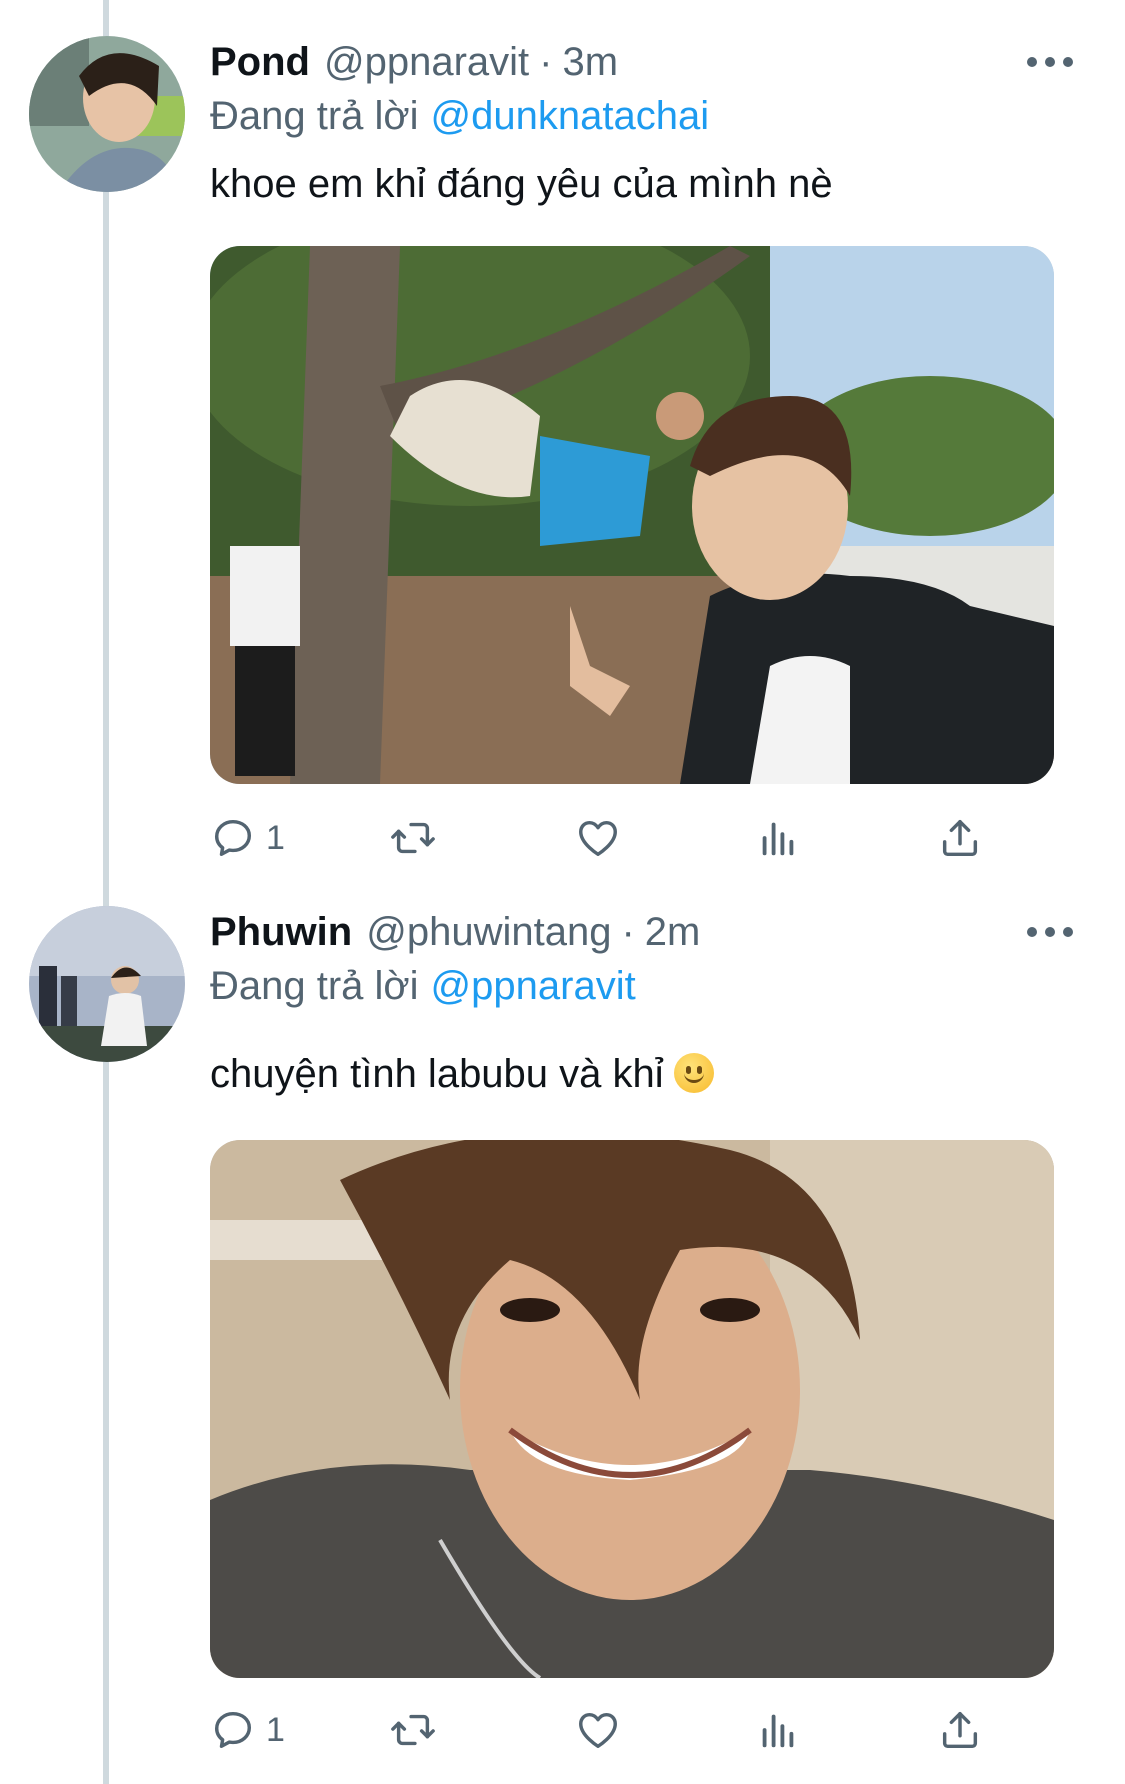 The height and width of the screenshot is (1784, 1125). I want to click on tweet-header: Pond @ppnaravit · 3m, so click(414, 62).